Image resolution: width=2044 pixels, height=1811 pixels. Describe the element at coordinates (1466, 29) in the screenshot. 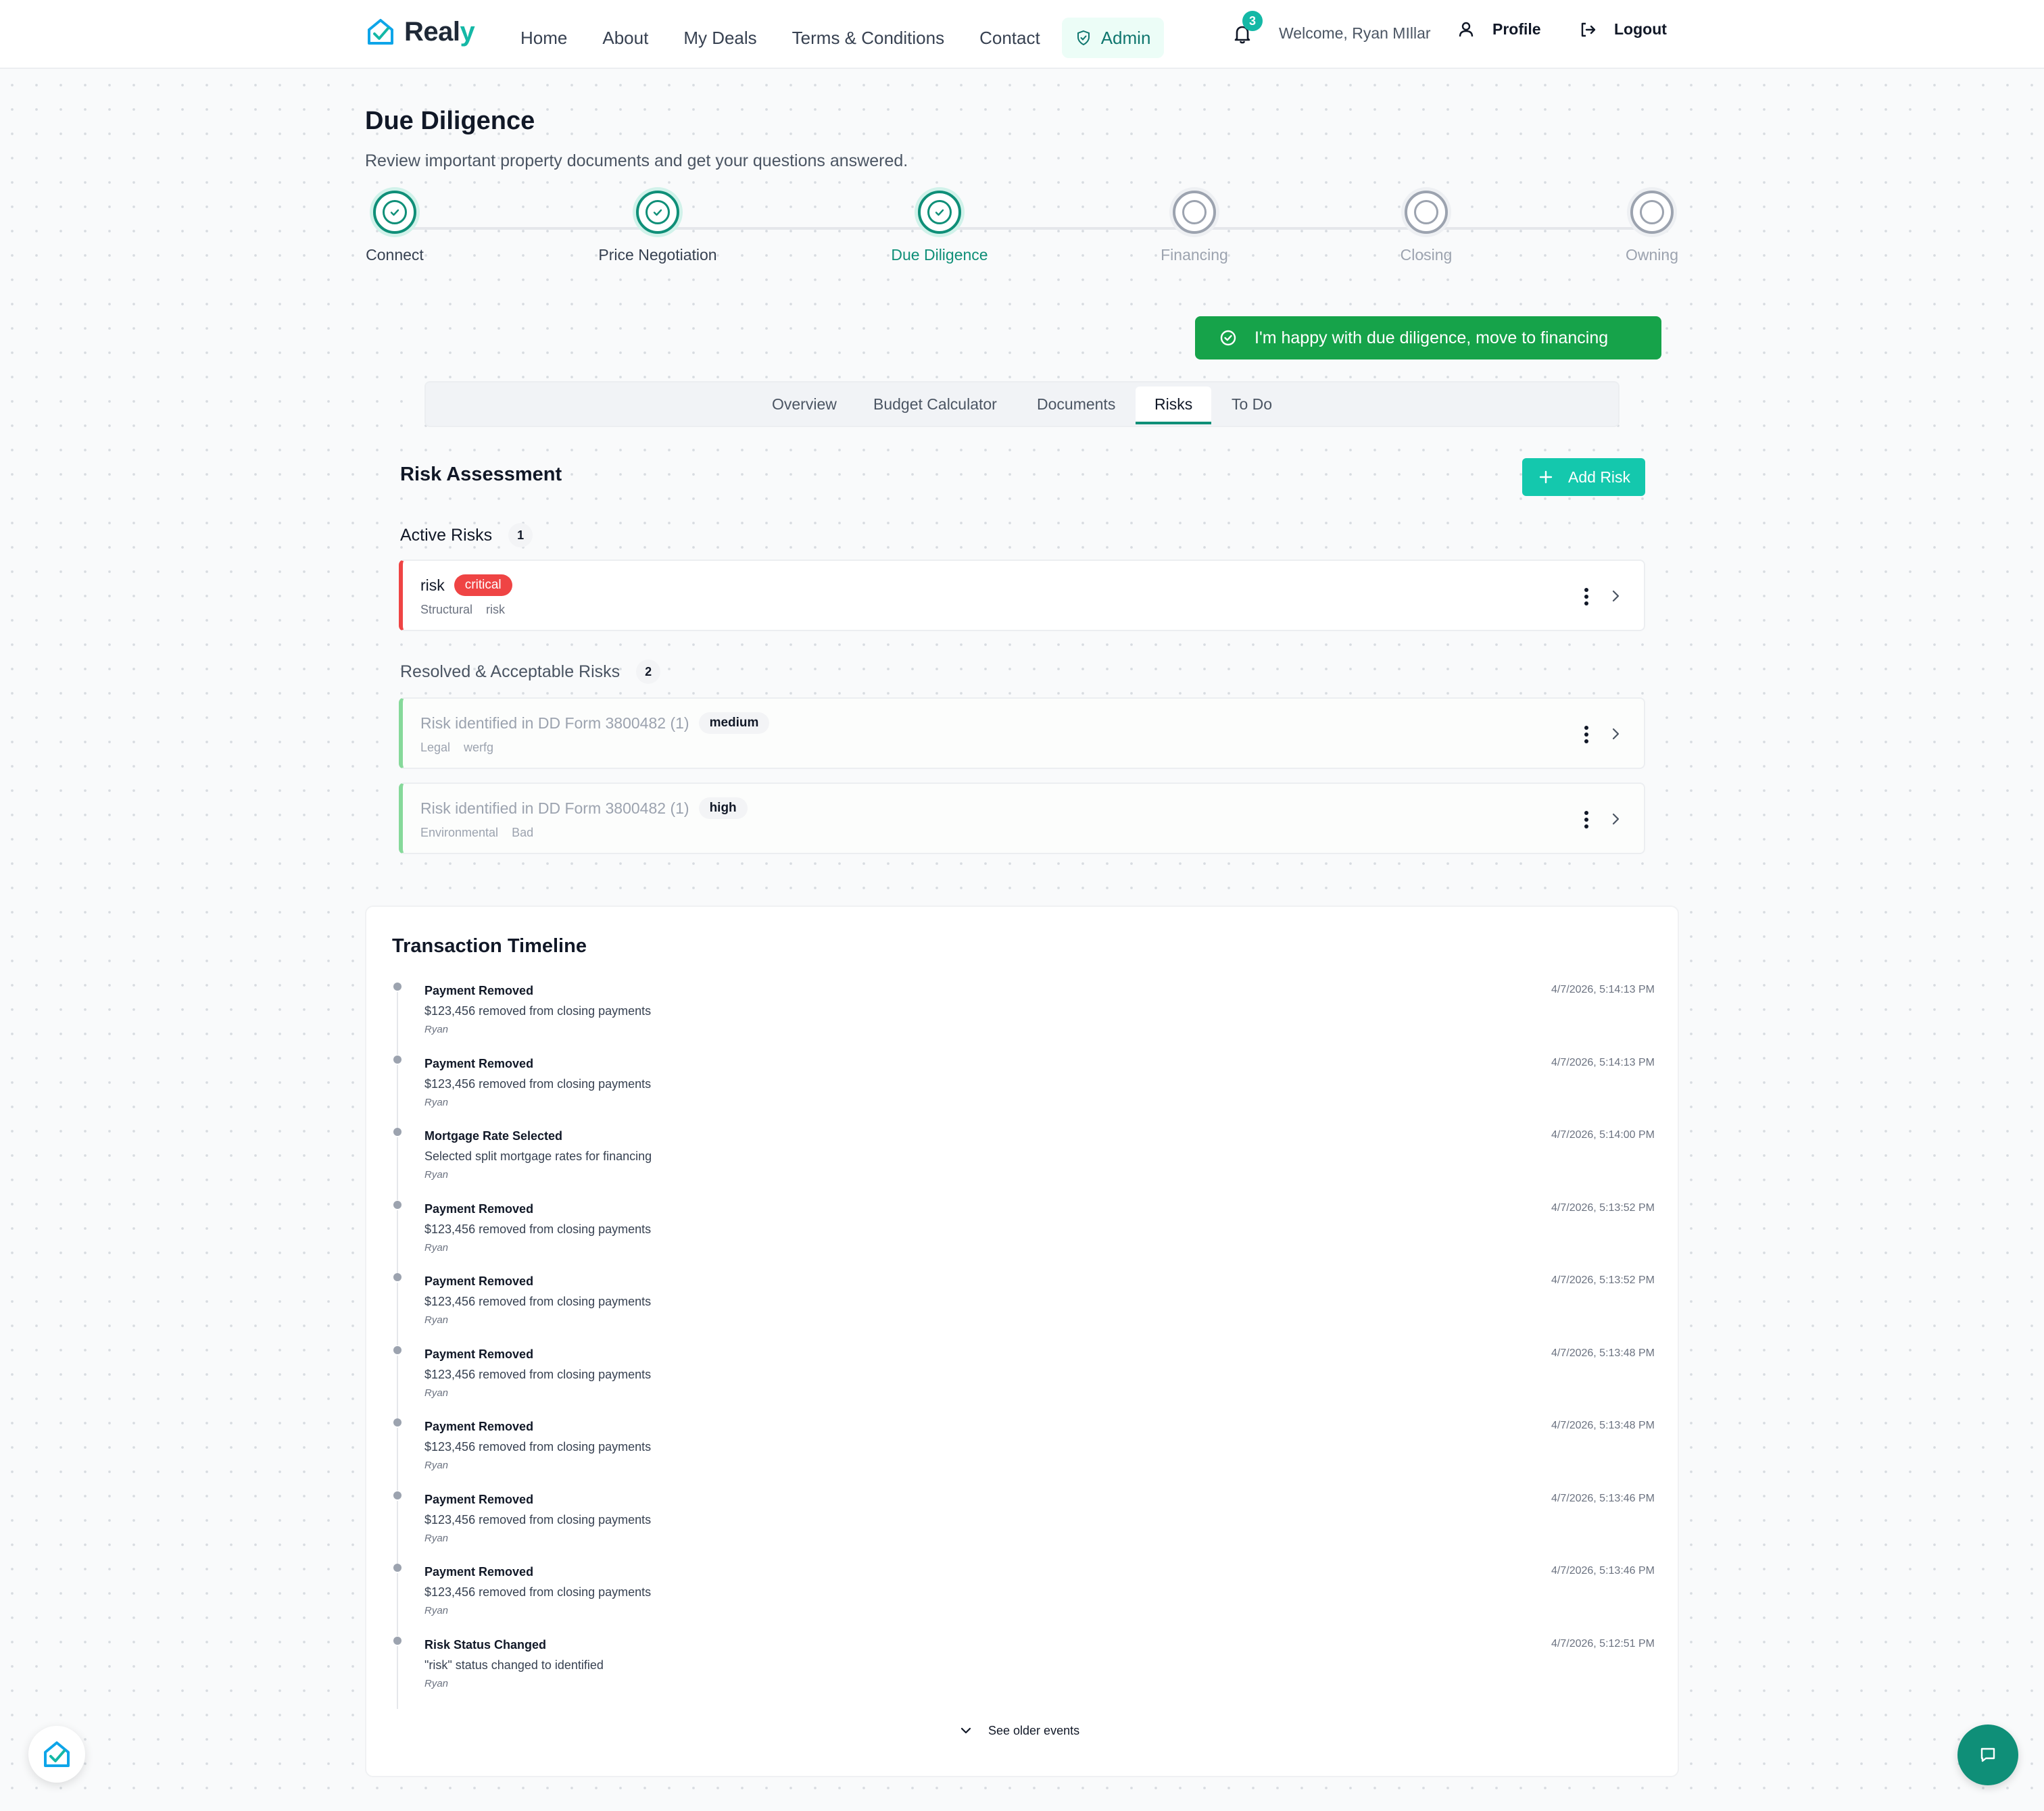

I see `user-icon` at that location.